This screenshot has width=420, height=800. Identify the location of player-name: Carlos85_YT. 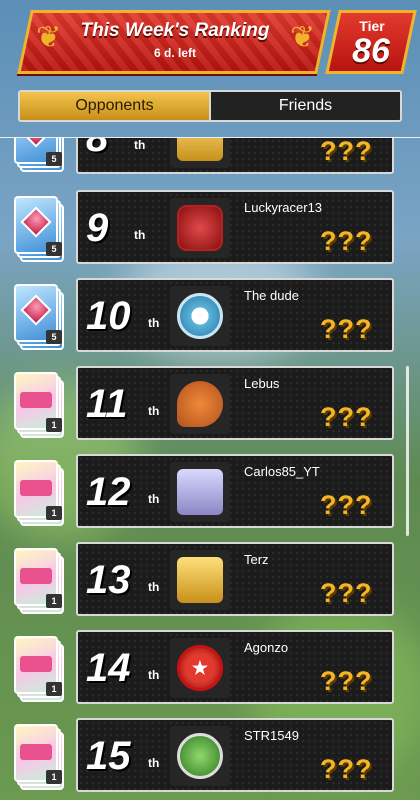
(282, 471).